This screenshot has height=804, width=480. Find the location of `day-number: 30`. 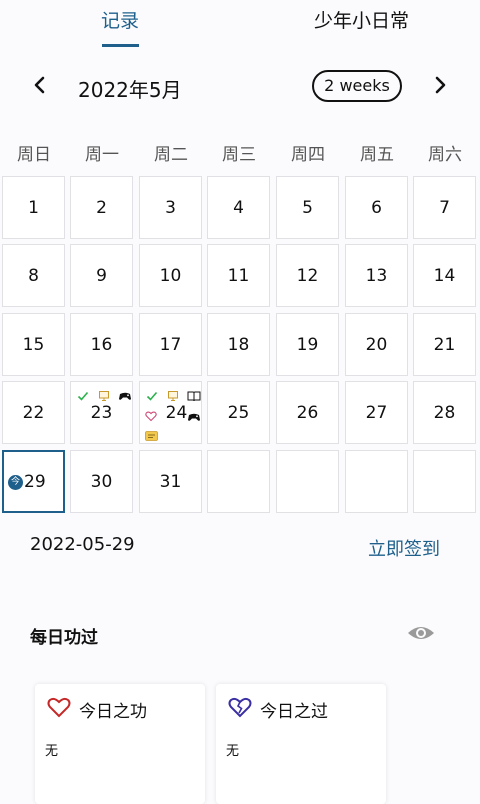

day-number: 30 is located at coordinates (101, 482).